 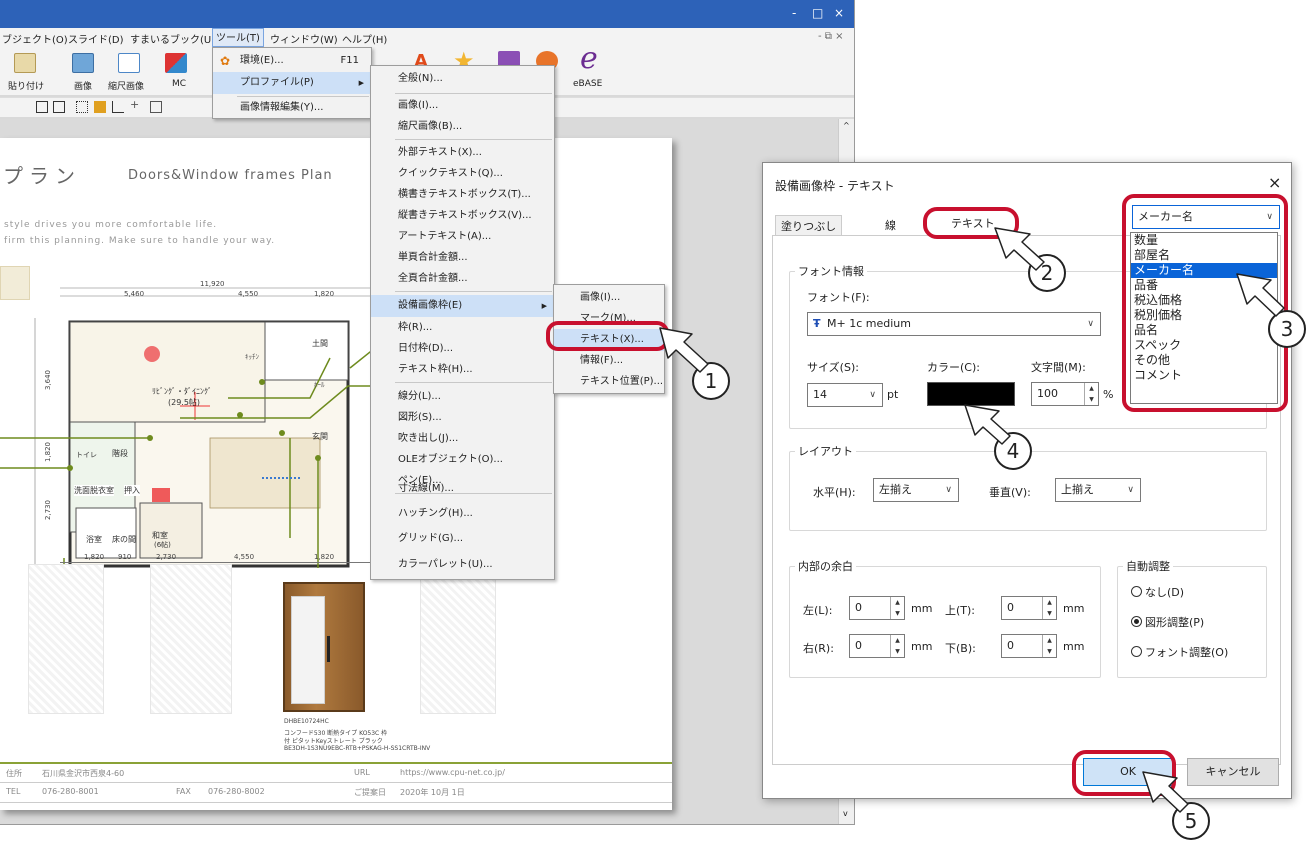 What do you see at coordinates (1098, 490) in the screenshot?
I see `vertical-combo: 上揃え ∨` at bounding box center [1098, 490].